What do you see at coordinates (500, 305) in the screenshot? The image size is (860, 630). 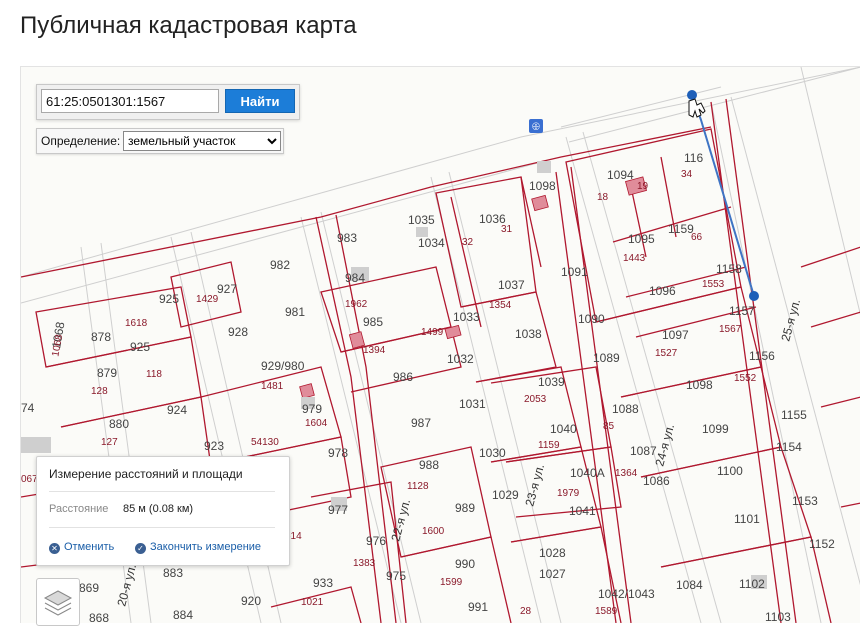 I see `parcel-number: 1354` at bounding box center [500, 305].